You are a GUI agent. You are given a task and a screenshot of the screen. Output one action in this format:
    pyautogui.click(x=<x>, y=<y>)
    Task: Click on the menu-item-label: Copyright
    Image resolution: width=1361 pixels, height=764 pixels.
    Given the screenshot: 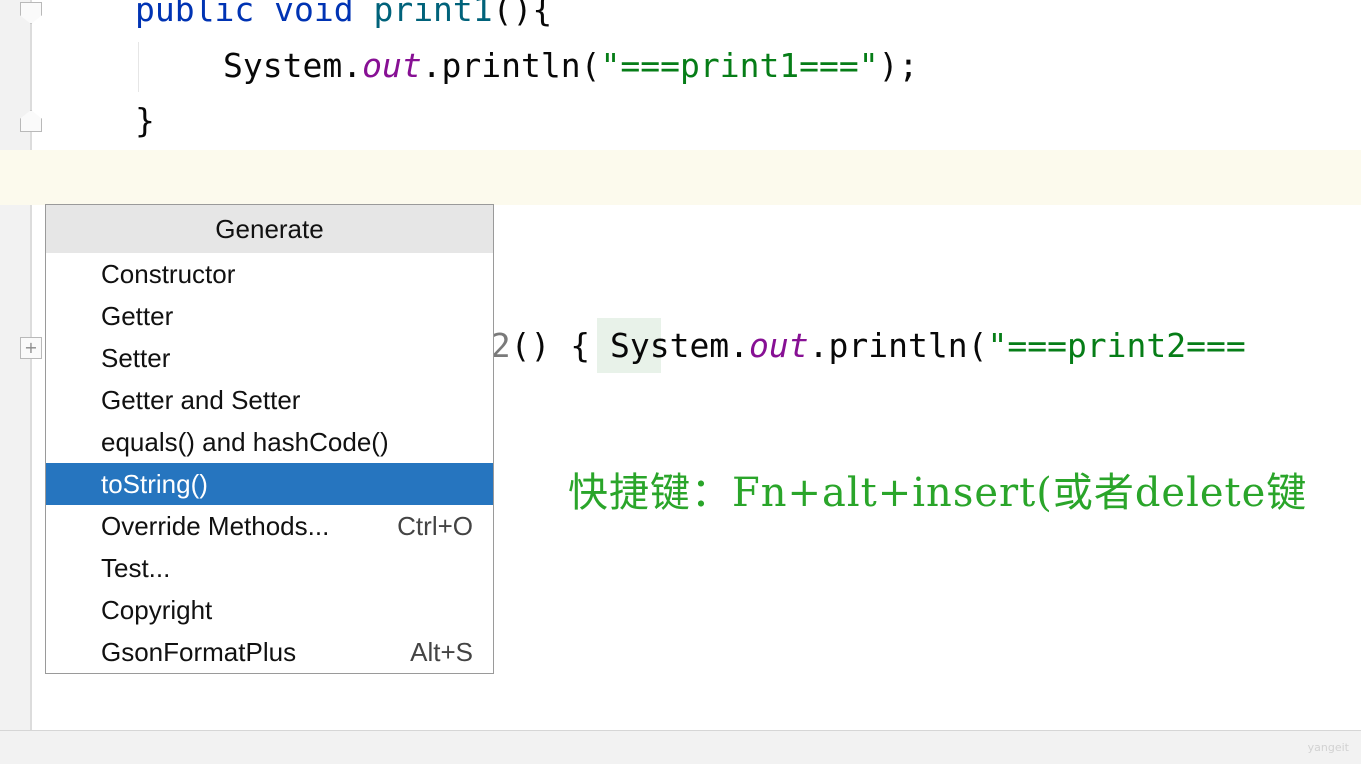 What is the action you would take?
    pyautogui.click(x=157, y=610)
    